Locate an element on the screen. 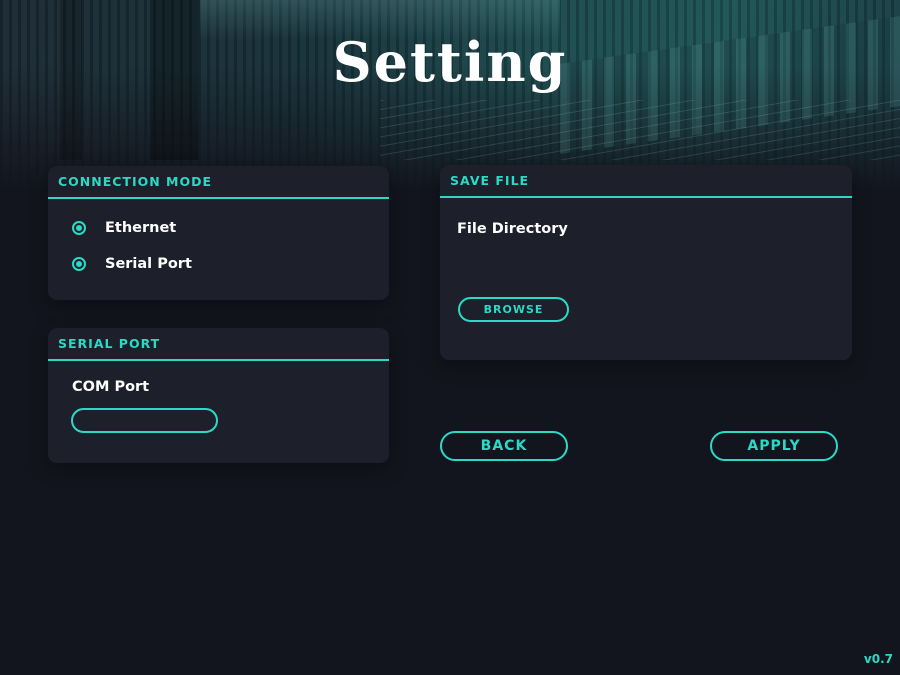  radio-option-ethernet: Ethernet is located at coordinates (124, 228).